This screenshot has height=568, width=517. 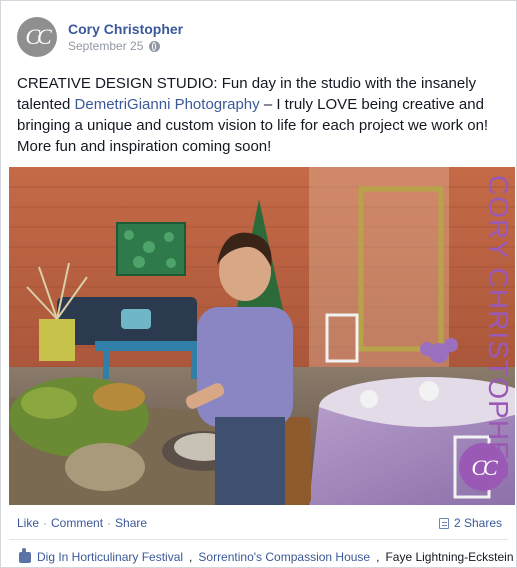 I want to click on liker-link: Dig In Horticulinary Festival, so click(x=110, y=557).